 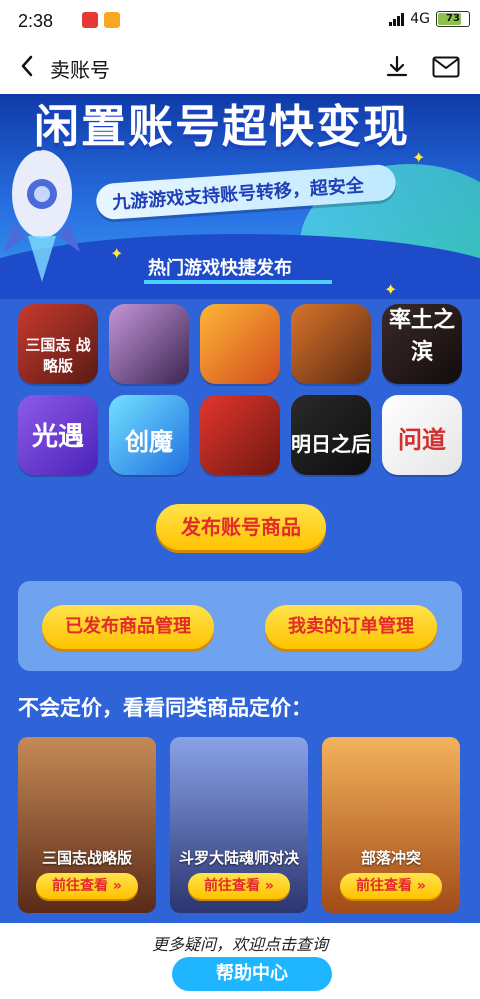 What do you see at coordinates (397, 19) in the screenshot?
I see `signal-icon` at bounding box center [397, 19].